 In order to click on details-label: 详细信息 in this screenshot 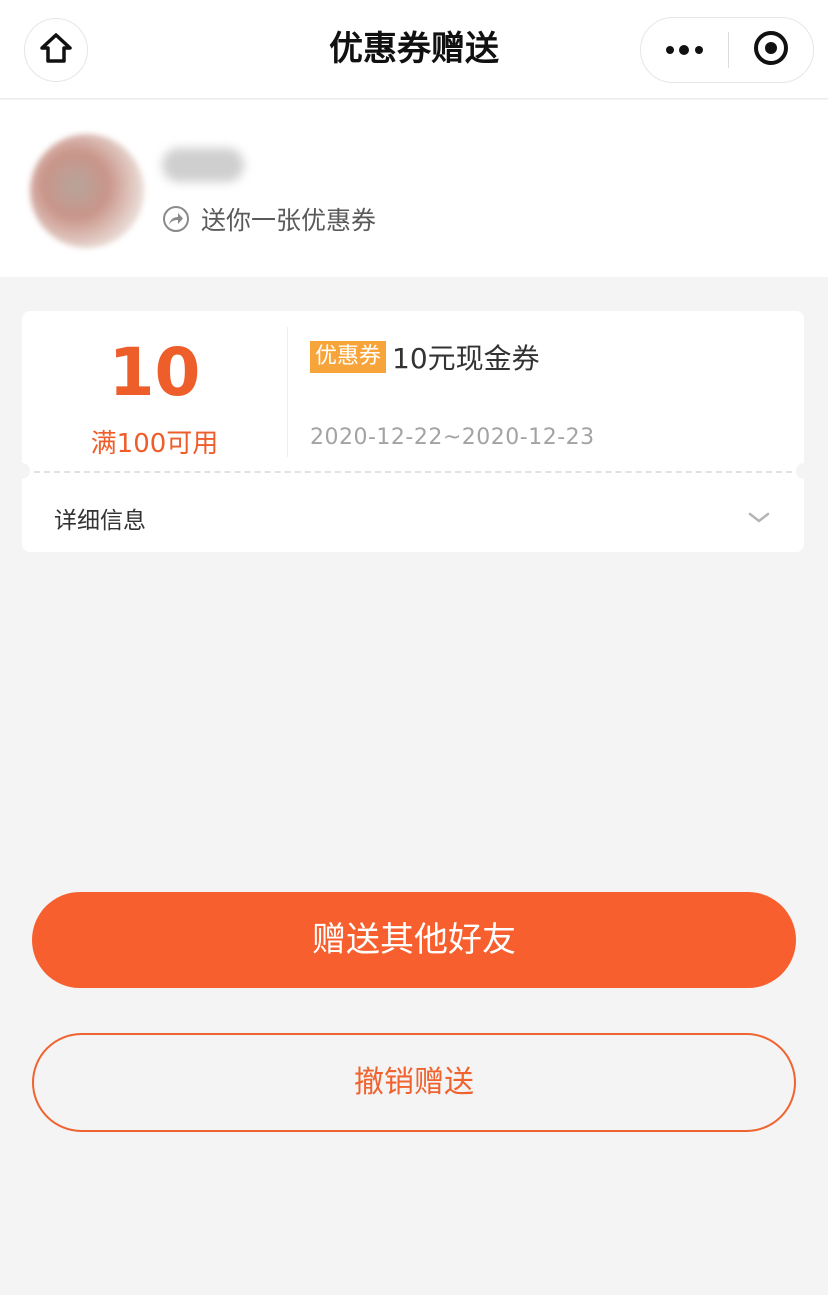, I will do `click(100, 521)`.